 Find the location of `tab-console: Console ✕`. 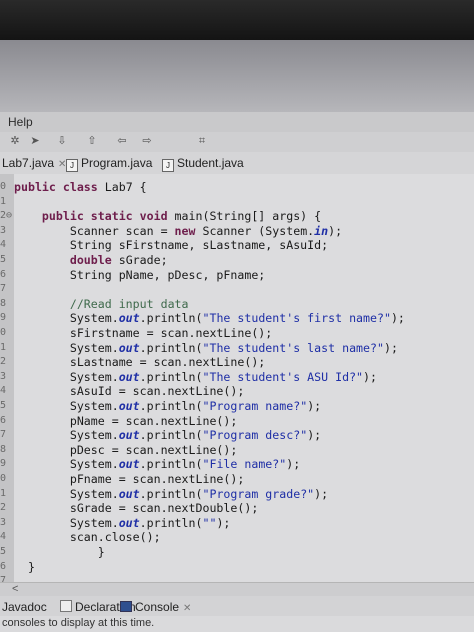

tab-console: Console ✕ is located at coordinates (155, 607).